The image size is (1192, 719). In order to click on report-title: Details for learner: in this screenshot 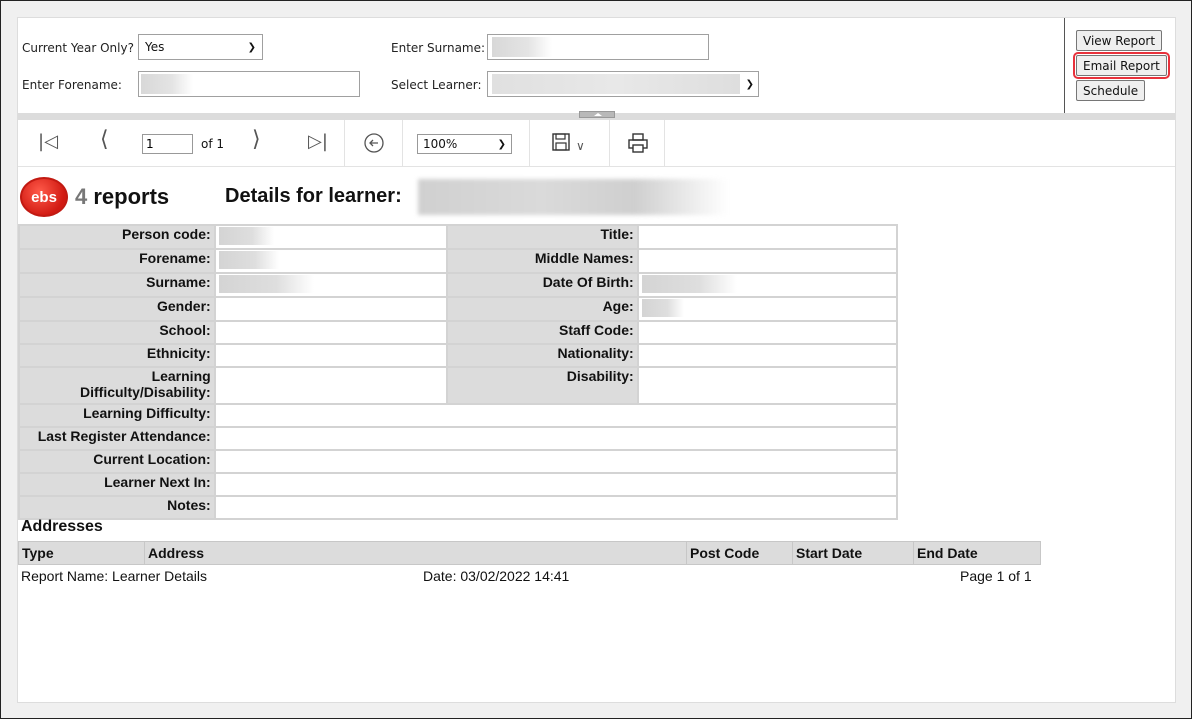, I will do `click(313, 196)`.